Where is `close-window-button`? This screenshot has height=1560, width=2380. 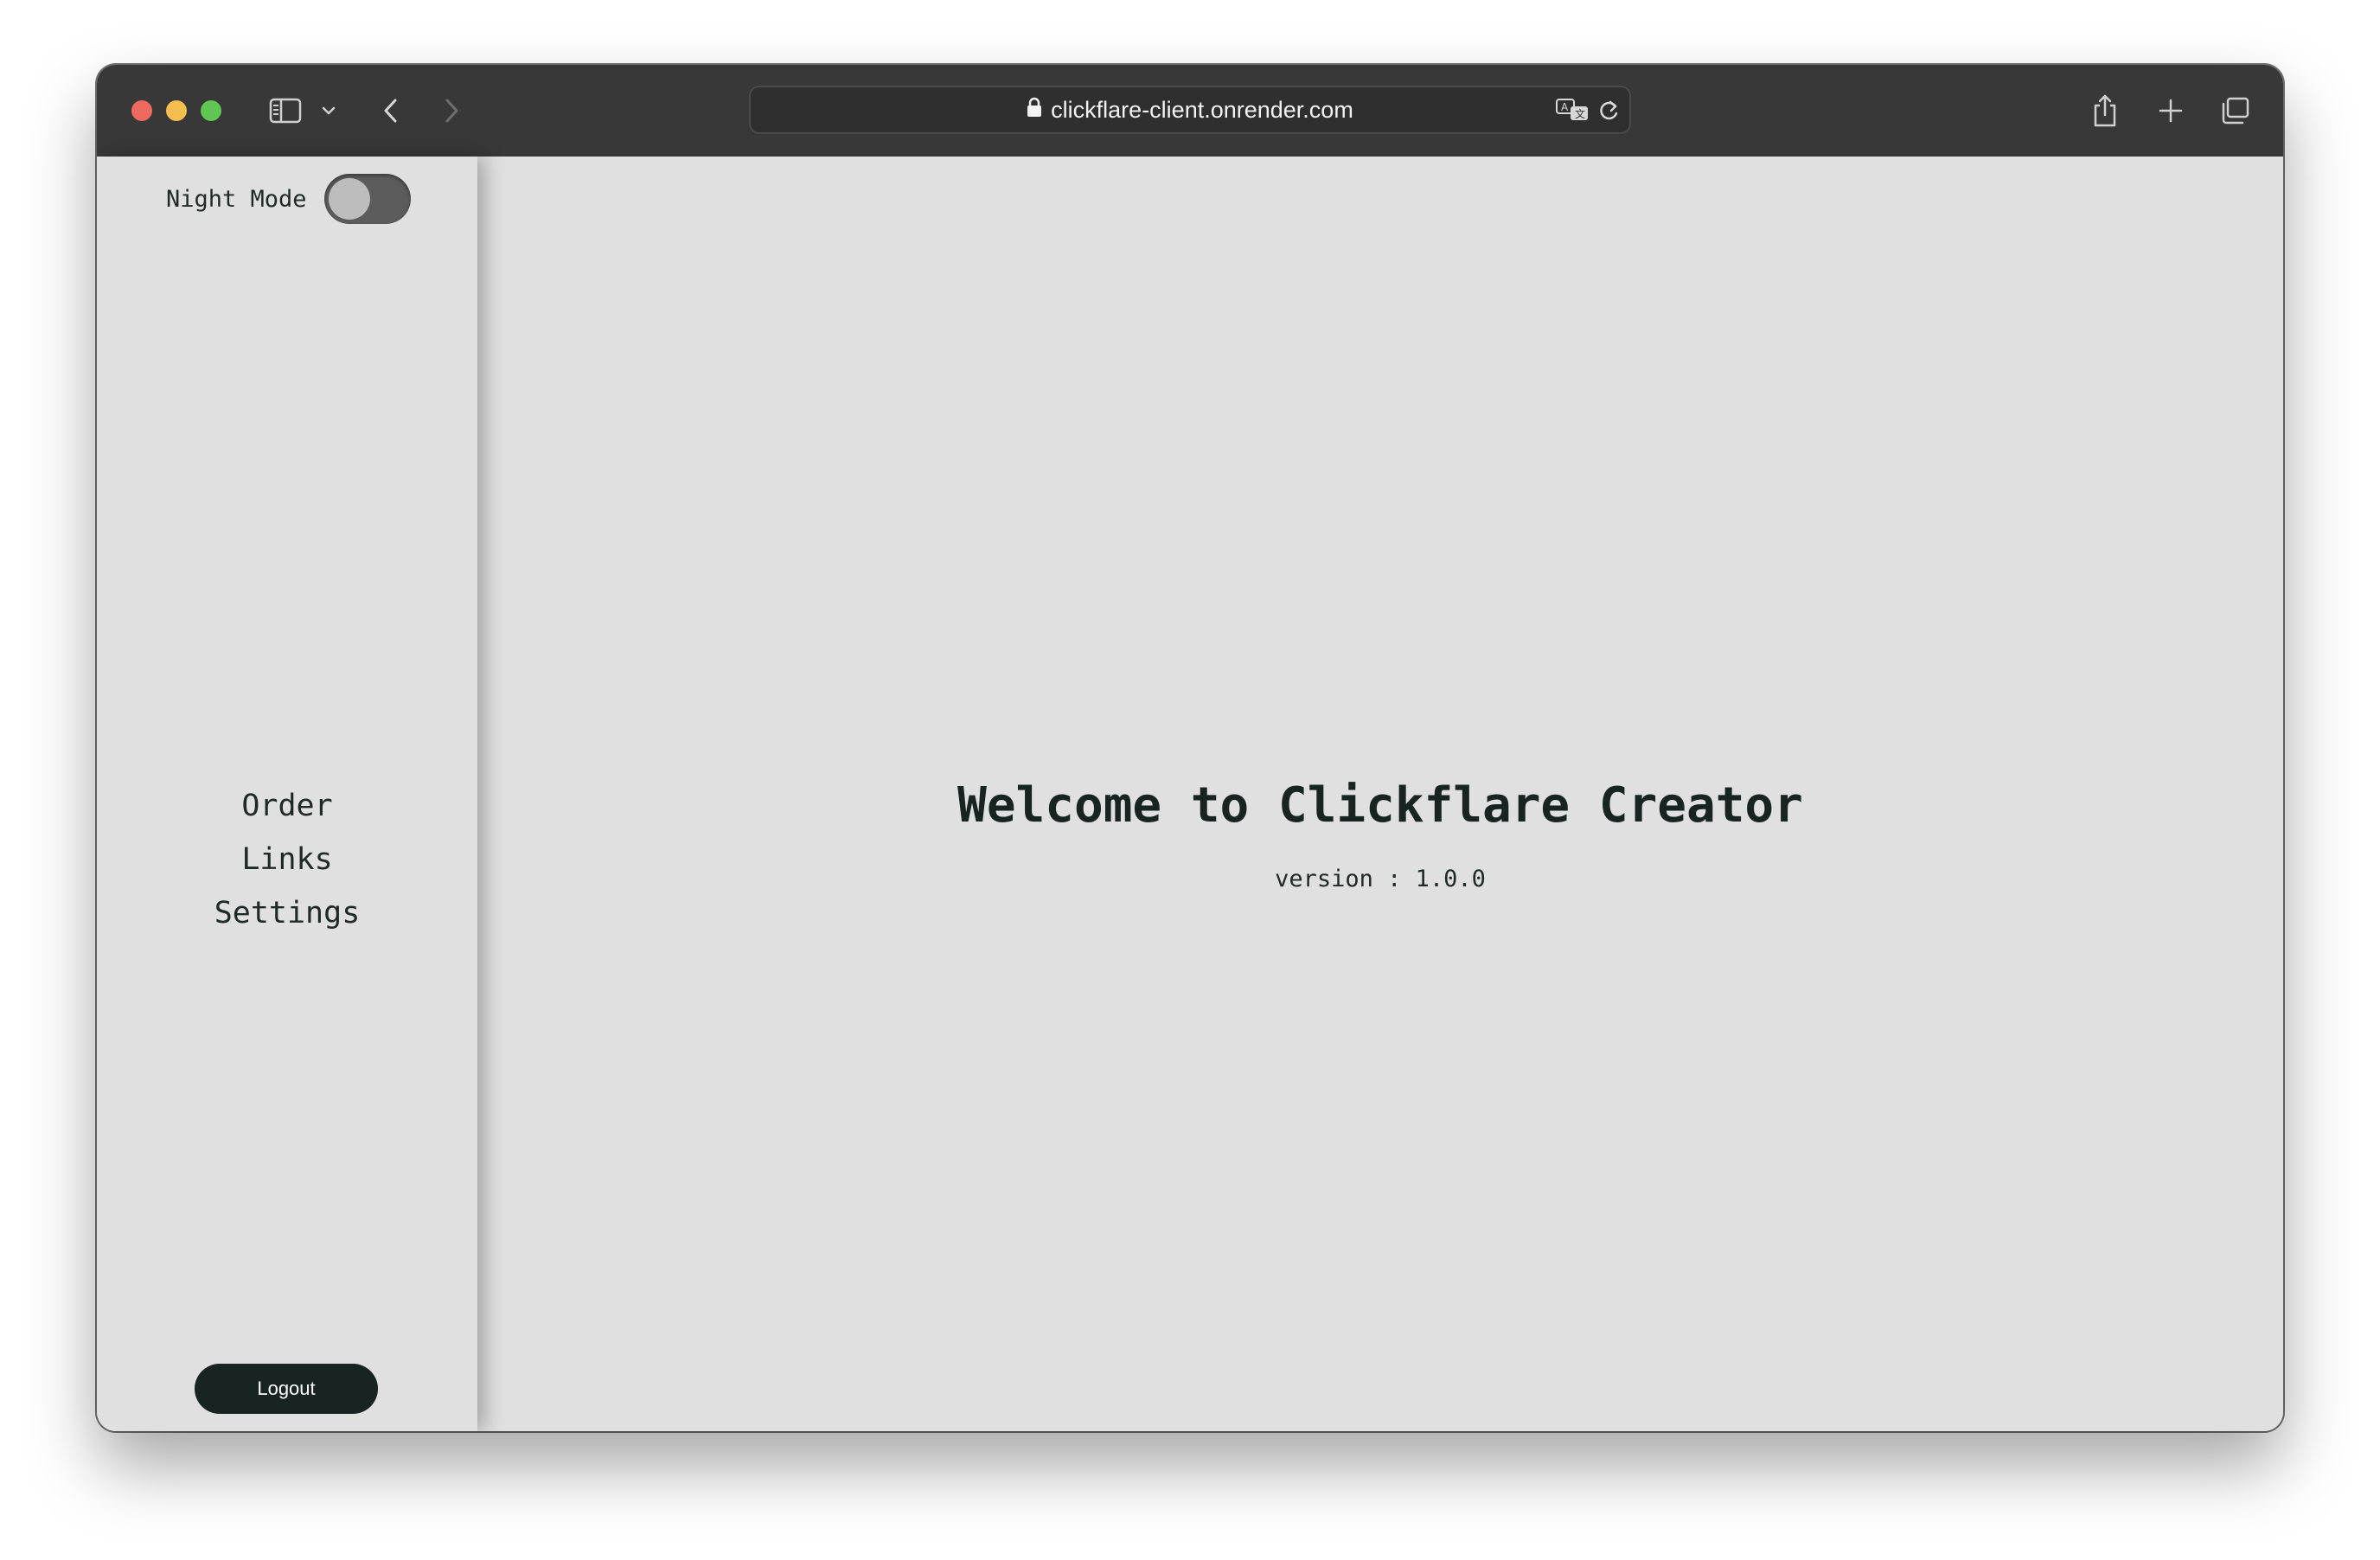
close-window-button is located at coordinates (141, 111).